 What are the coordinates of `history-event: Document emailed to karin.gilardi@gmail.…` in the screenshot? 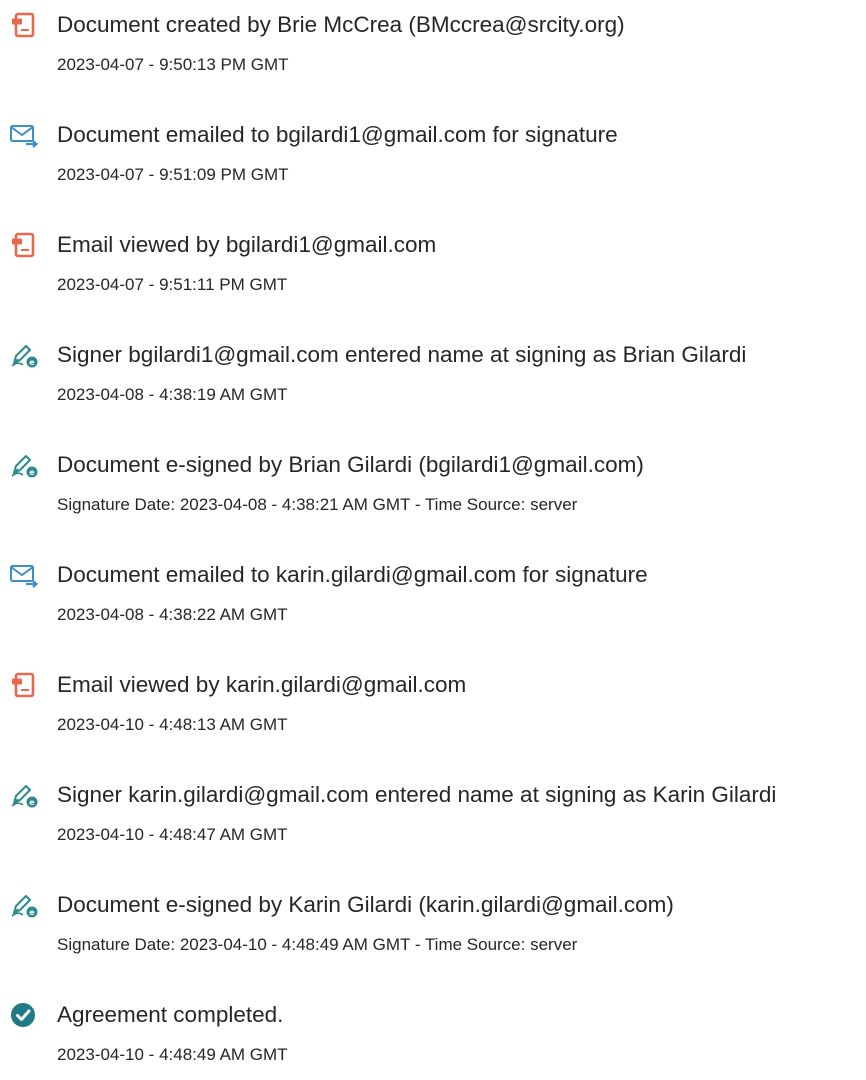 It's located at (433, 595).